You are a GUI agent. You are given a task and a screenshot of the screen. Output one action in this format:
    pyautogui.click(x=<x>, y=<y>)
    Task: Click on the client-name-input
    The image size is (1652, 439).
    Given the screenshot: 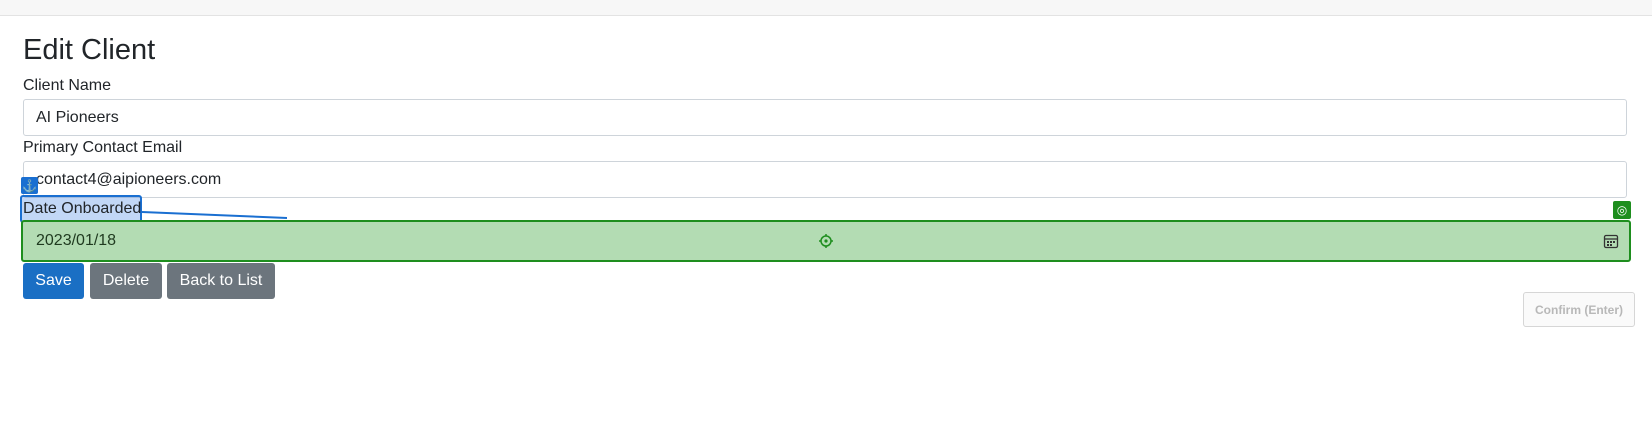 What is the action you would take?
    pyautogui.click(x=825, y=117)
    